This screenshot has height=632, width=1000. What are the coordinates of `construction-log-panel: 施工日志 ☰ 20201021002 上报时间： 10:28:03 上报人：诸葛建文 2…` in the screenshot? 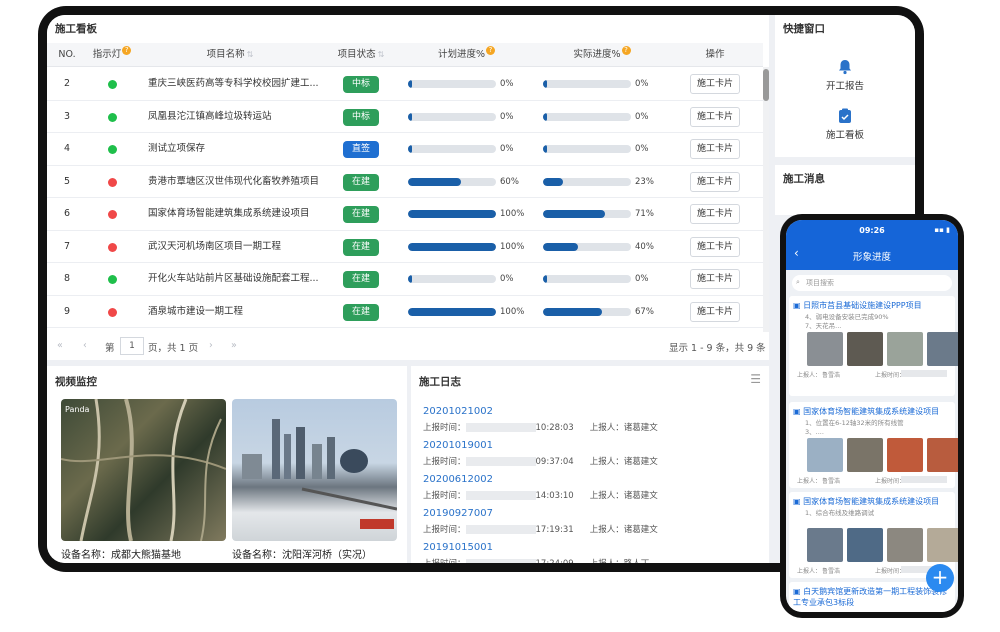 It's located at (590, 464).